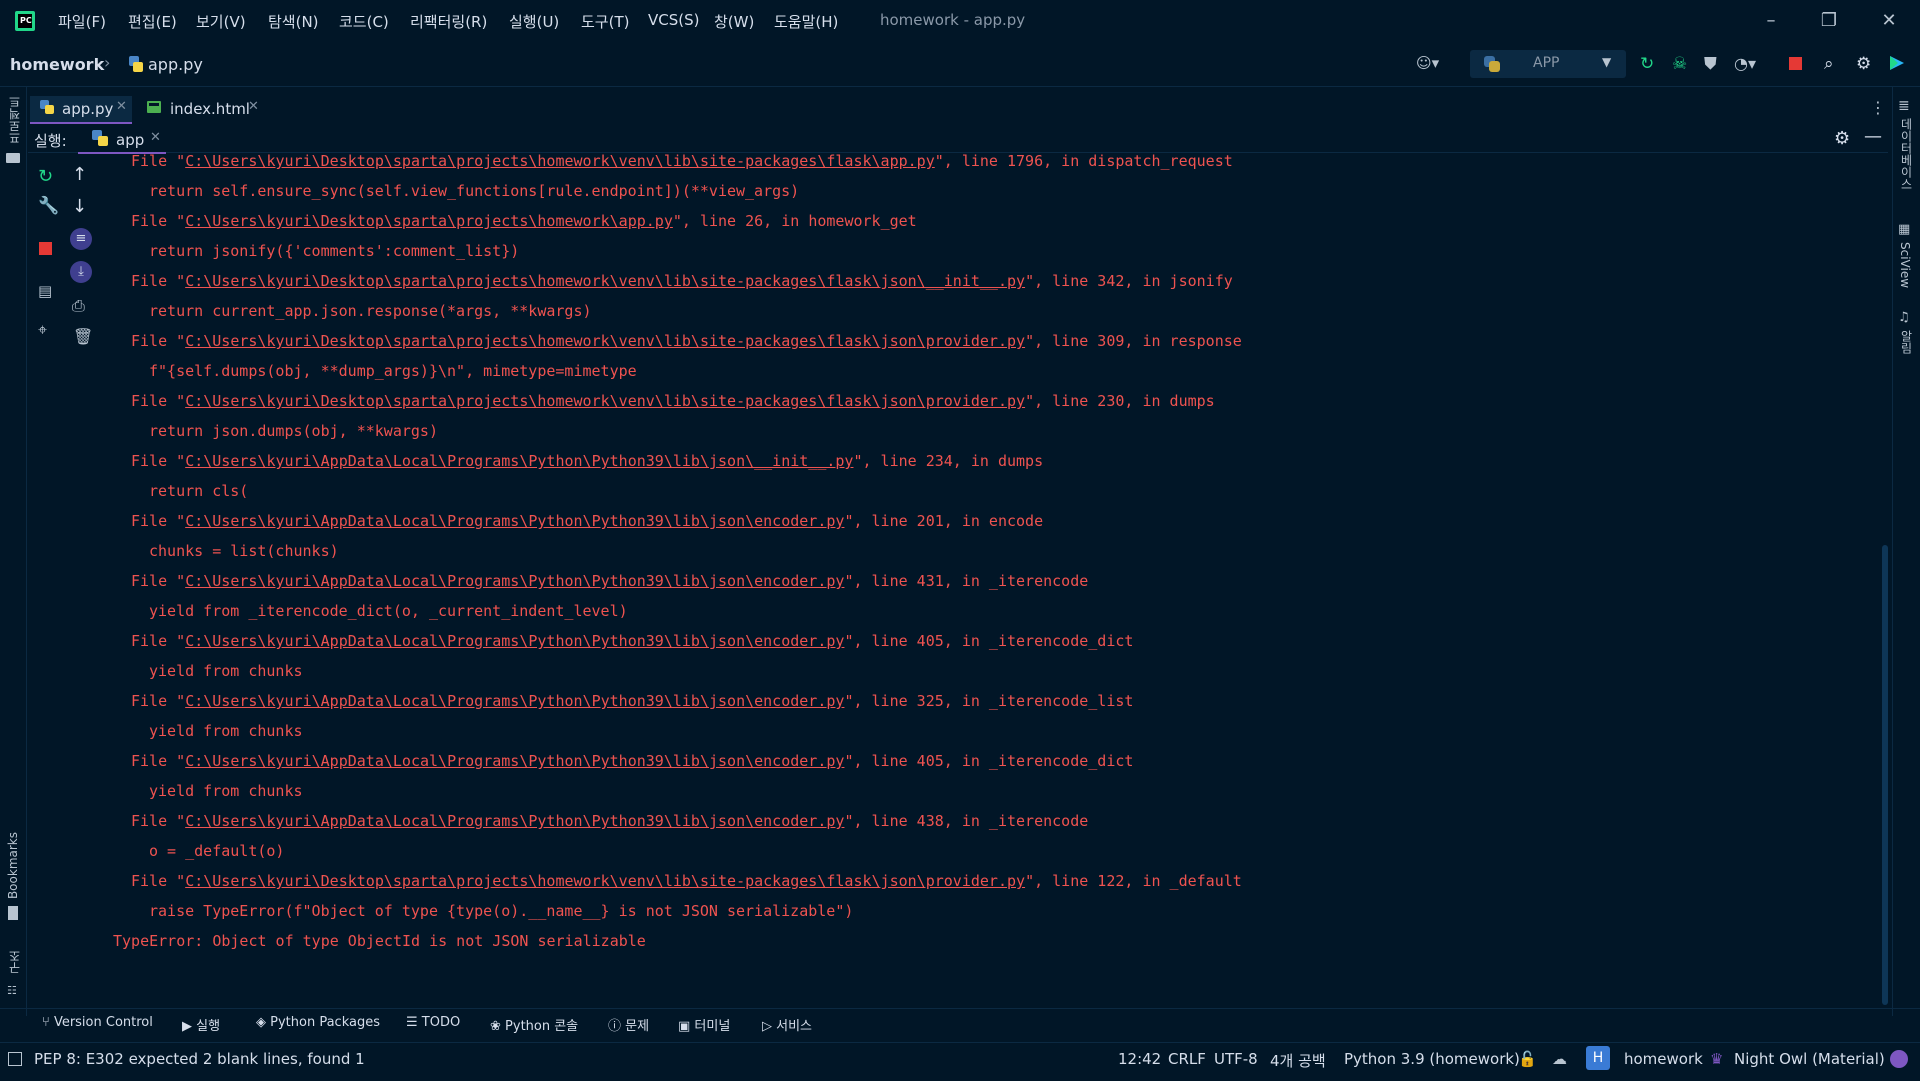 The width and height of the screenshot is (1920, 1081). I want to click on vcs-project: homework, so click(1663, 1059).